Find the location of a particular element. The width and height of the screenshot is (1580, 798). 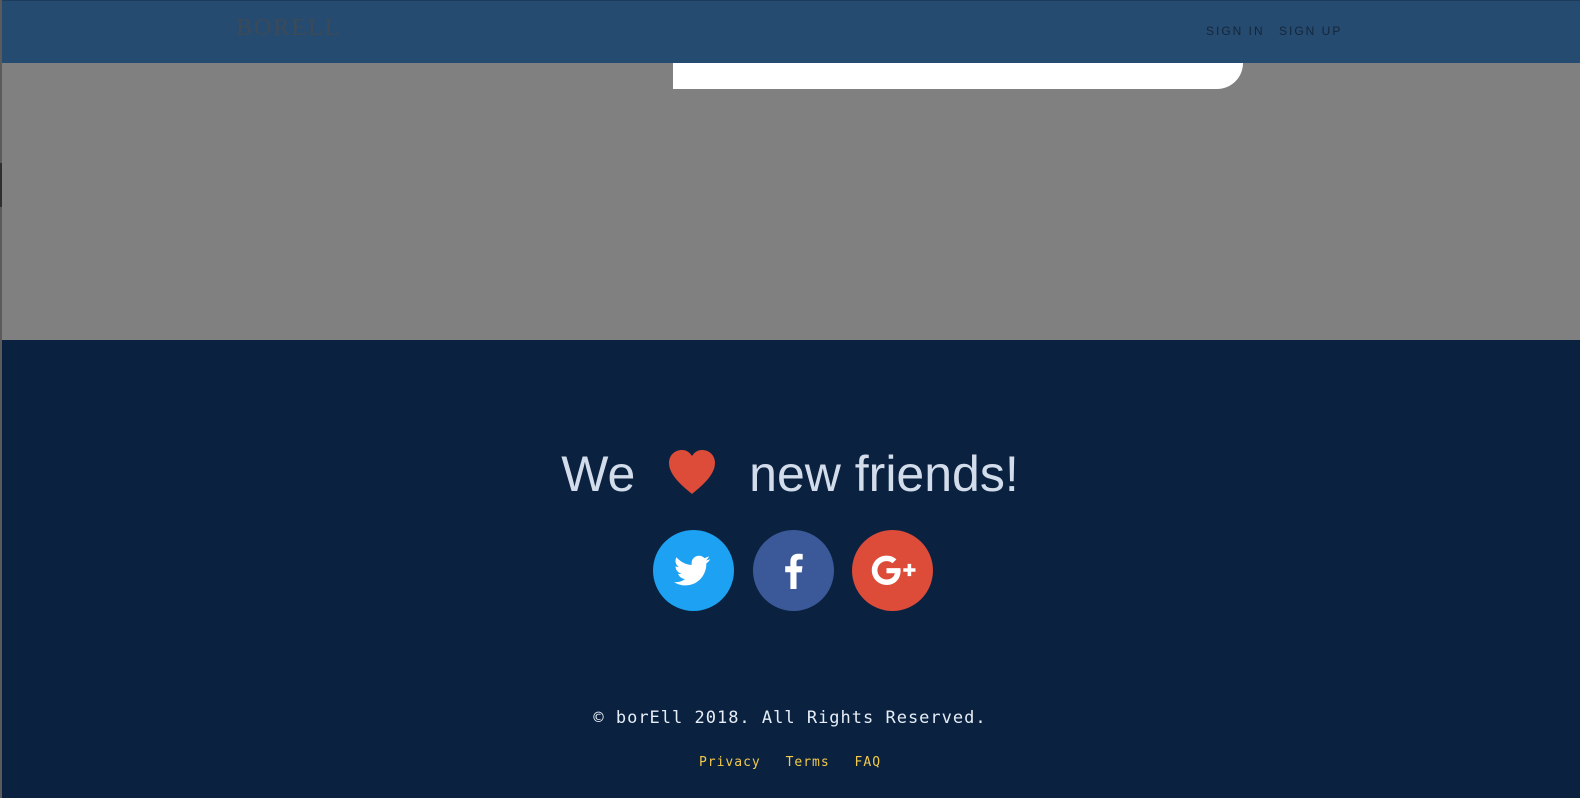

tagline: We new friends! is located at coordinates (790, 472).